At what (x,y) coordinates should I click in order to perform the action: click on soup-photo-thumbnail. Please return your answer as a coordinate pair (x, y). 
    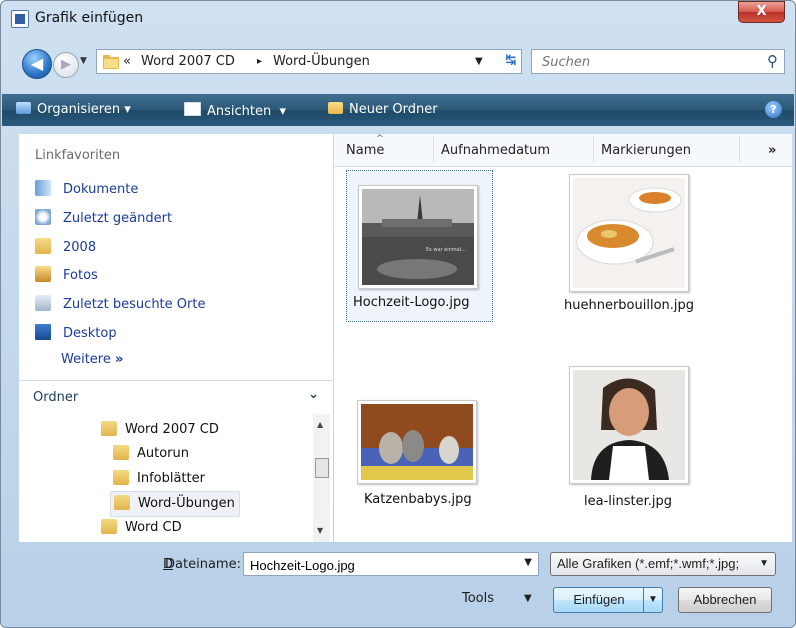
    Looking at the image, I should click on (629, 233).